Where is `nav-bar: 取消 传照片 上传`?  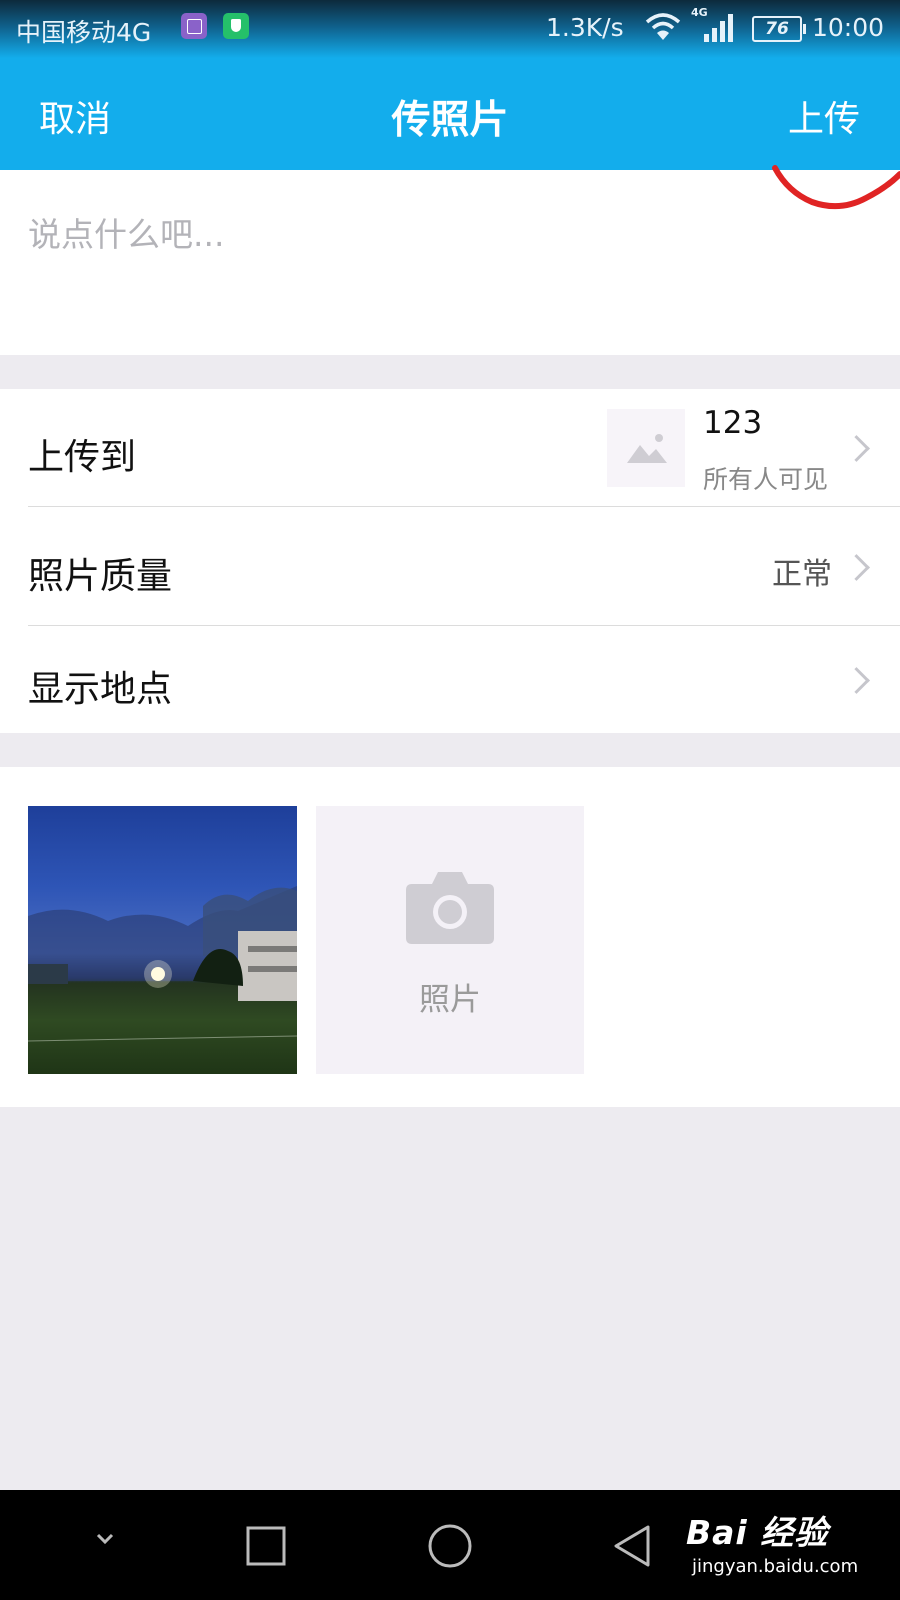 nav-bar: 取消 传照片 上传 is located at coordinates (450, 114).